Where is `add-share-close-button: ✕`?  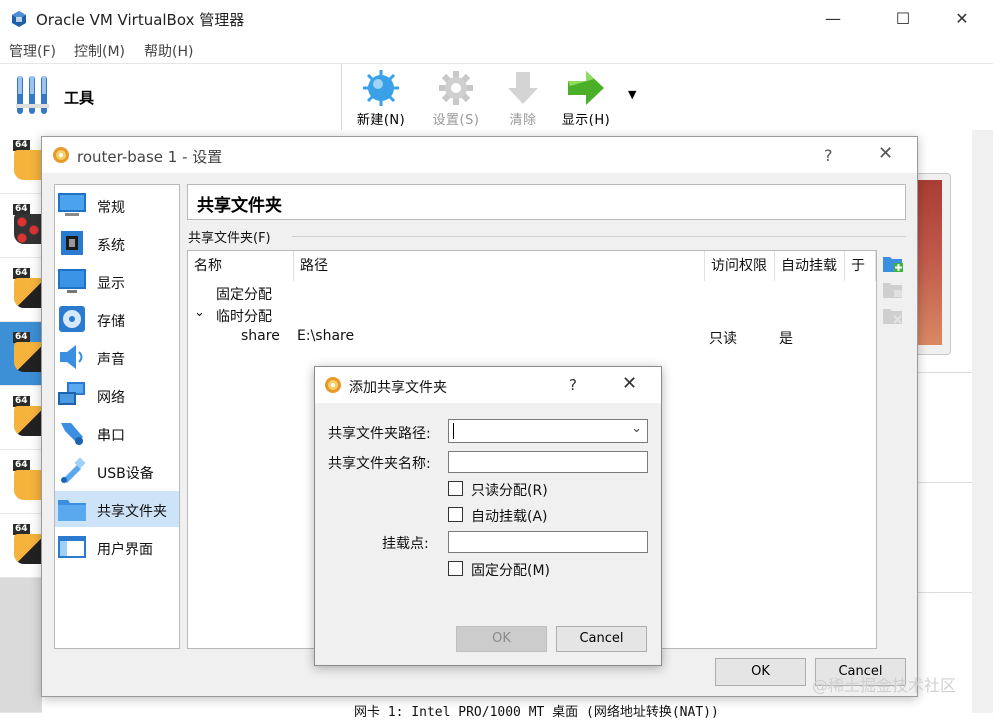 add-share-close-button: ✕ is located at coordinates (629, 383).